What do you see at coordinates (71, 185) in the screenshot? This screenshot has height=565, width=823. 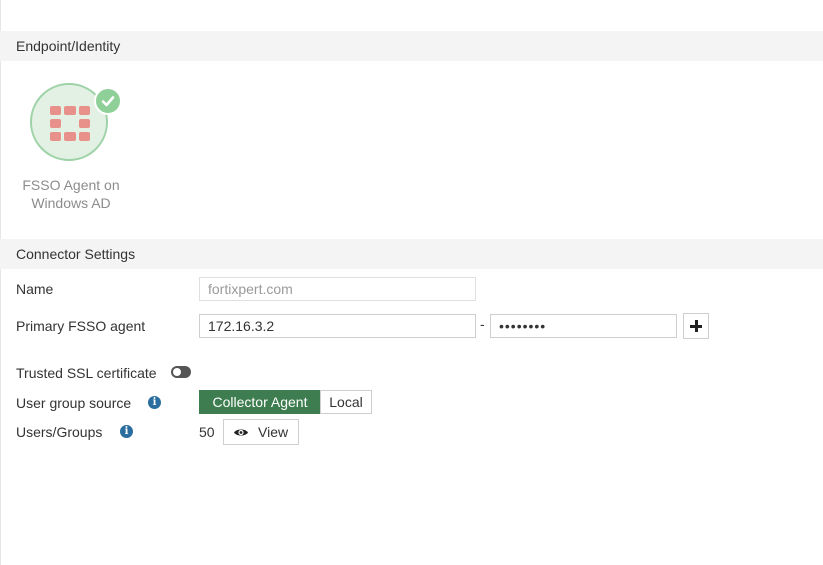 I see `card-label-line1: FSSO Agent on` at bounding box center [71, 185].